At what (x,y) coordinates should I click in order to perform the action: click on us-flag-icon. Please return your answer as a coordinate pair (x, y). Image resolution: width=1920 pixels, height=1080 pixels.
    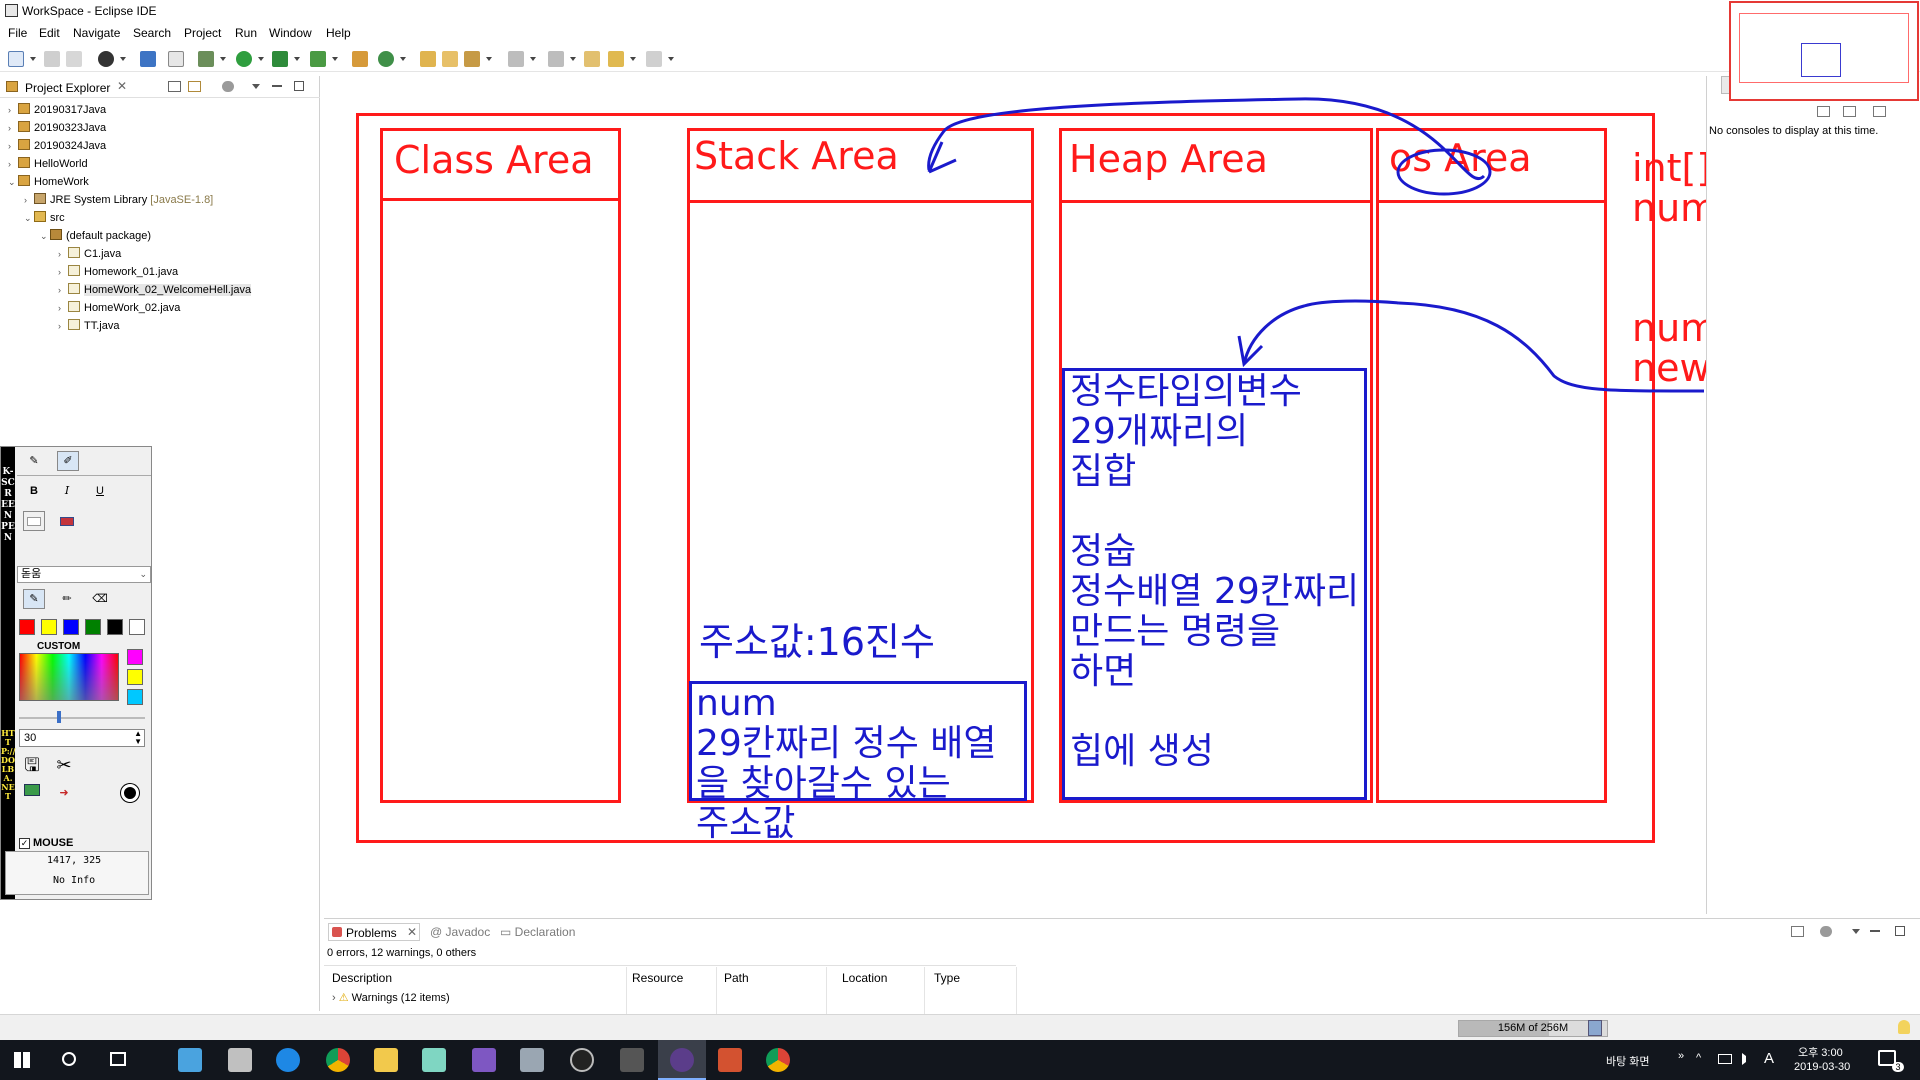
    Looking at the image, I should click on (67, 521).